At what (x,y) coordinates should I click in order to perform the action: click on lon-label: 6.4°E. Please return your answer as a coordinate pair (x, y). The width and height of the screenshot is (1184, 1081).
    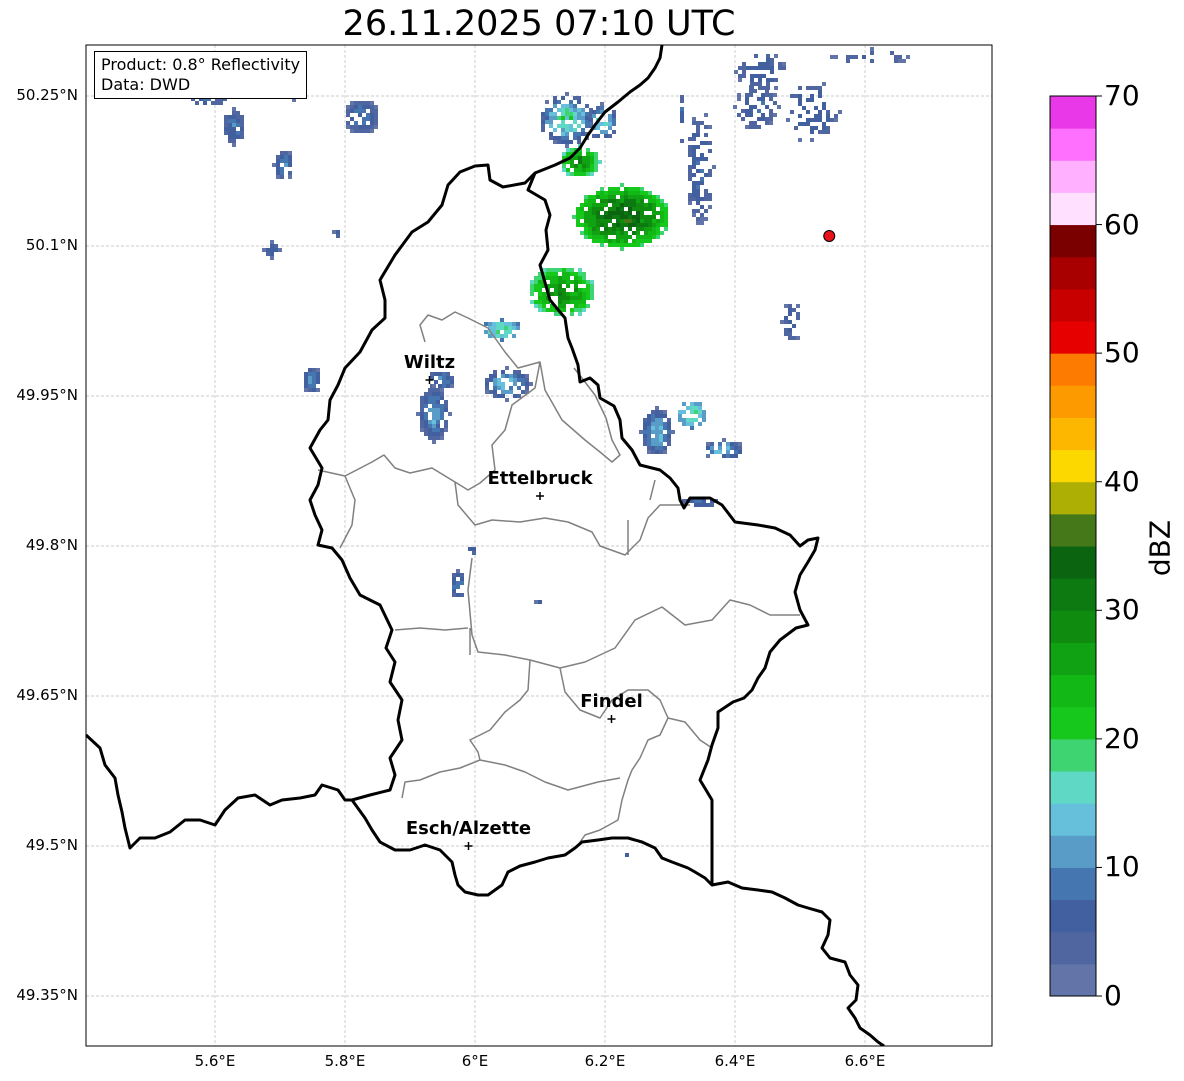
    Looking at the image, I should click on (735, 1061).